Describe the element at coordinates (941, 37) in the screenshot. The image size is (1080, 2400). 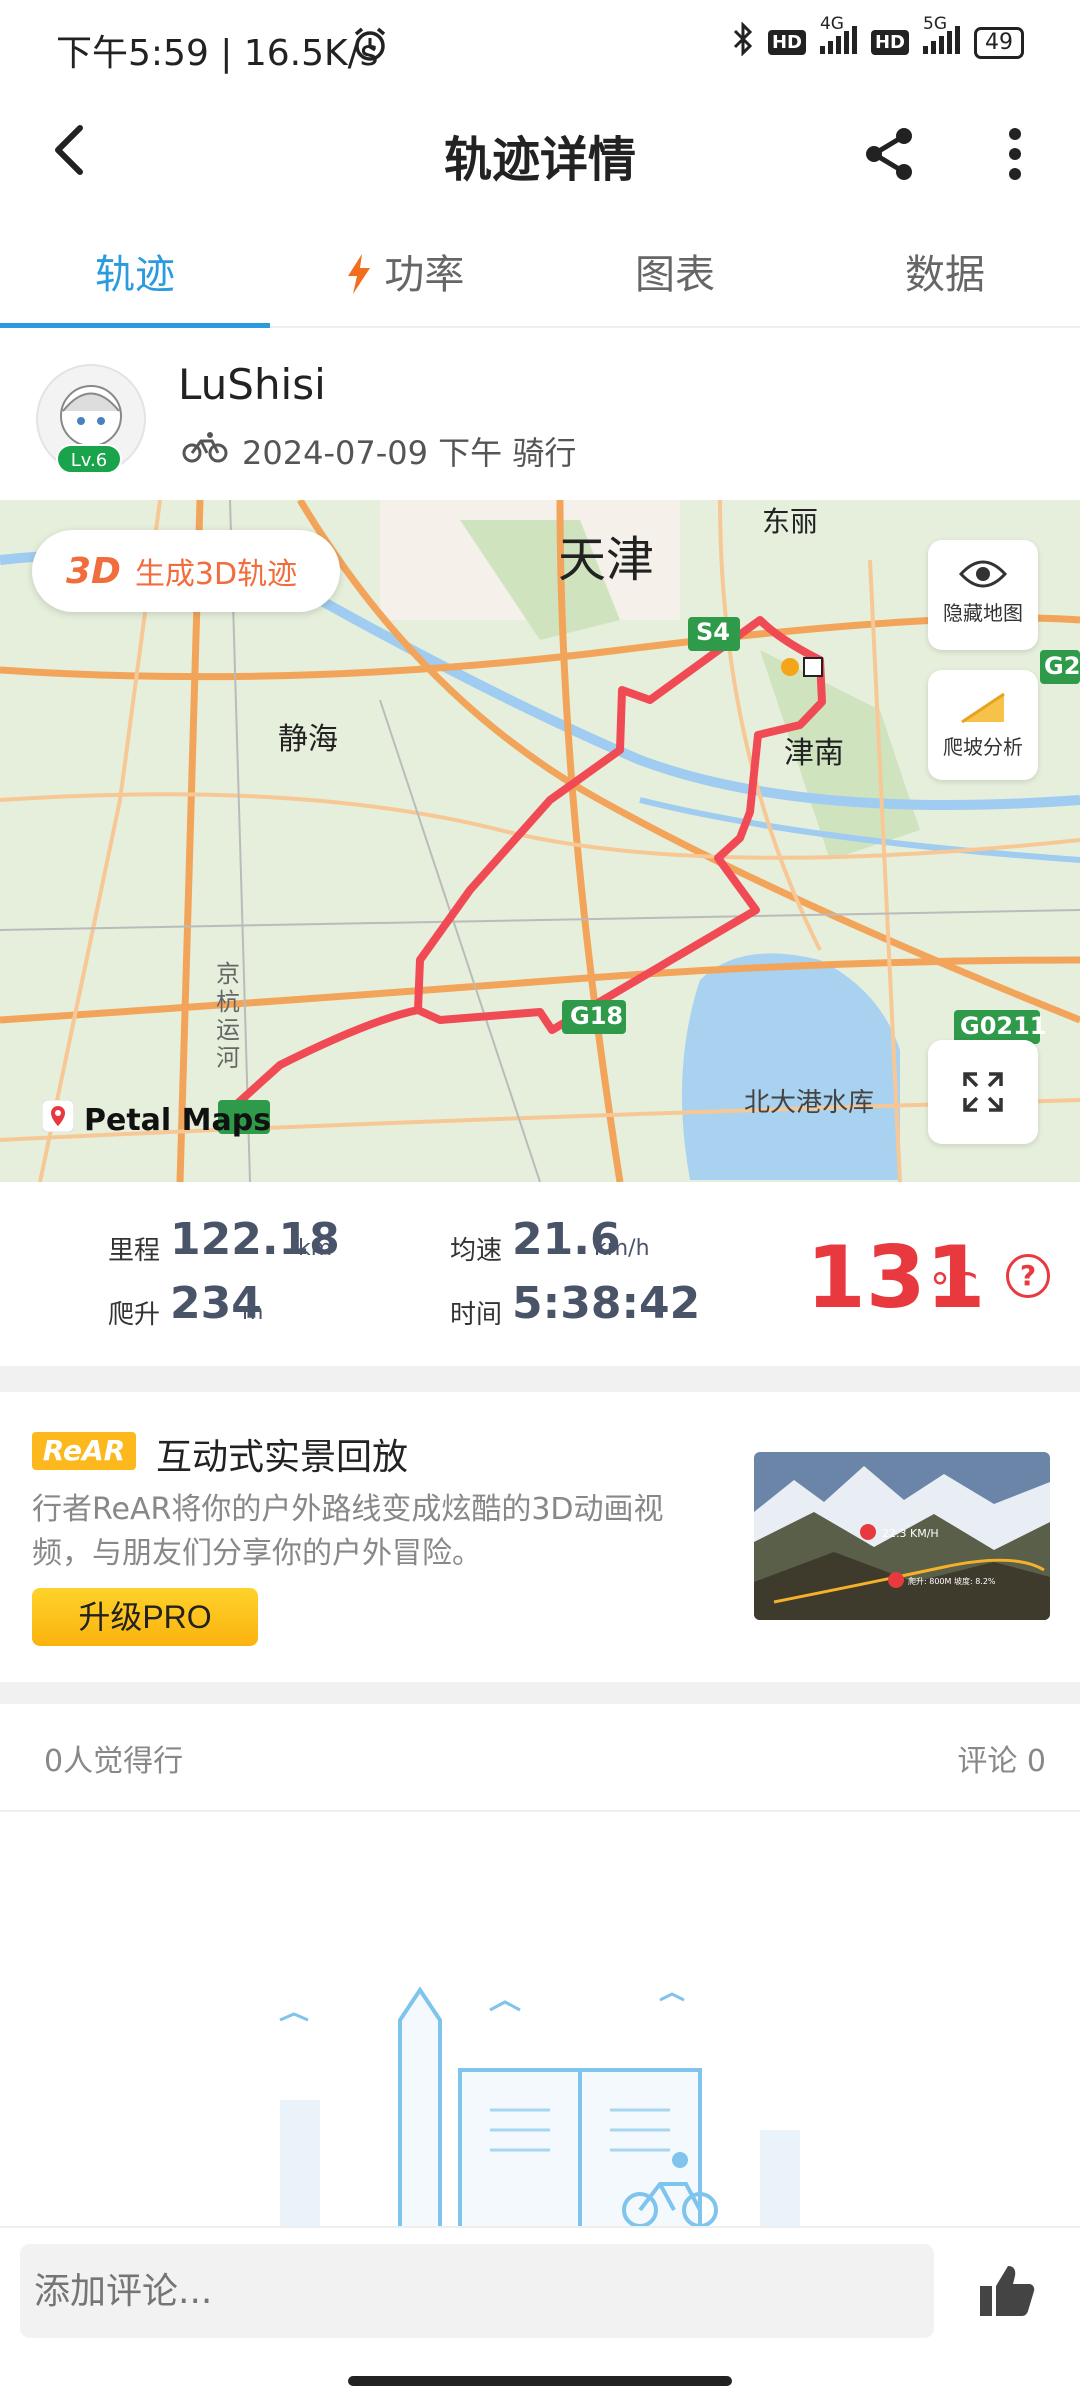
I see `signal-5g-icon: 5G` at that location.